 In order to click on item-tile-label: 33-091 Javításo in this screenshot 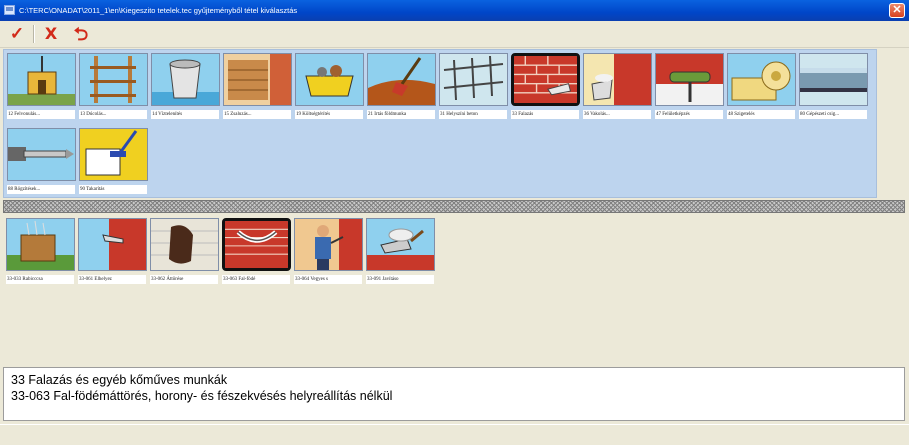, I will do `click(400, 279)`.